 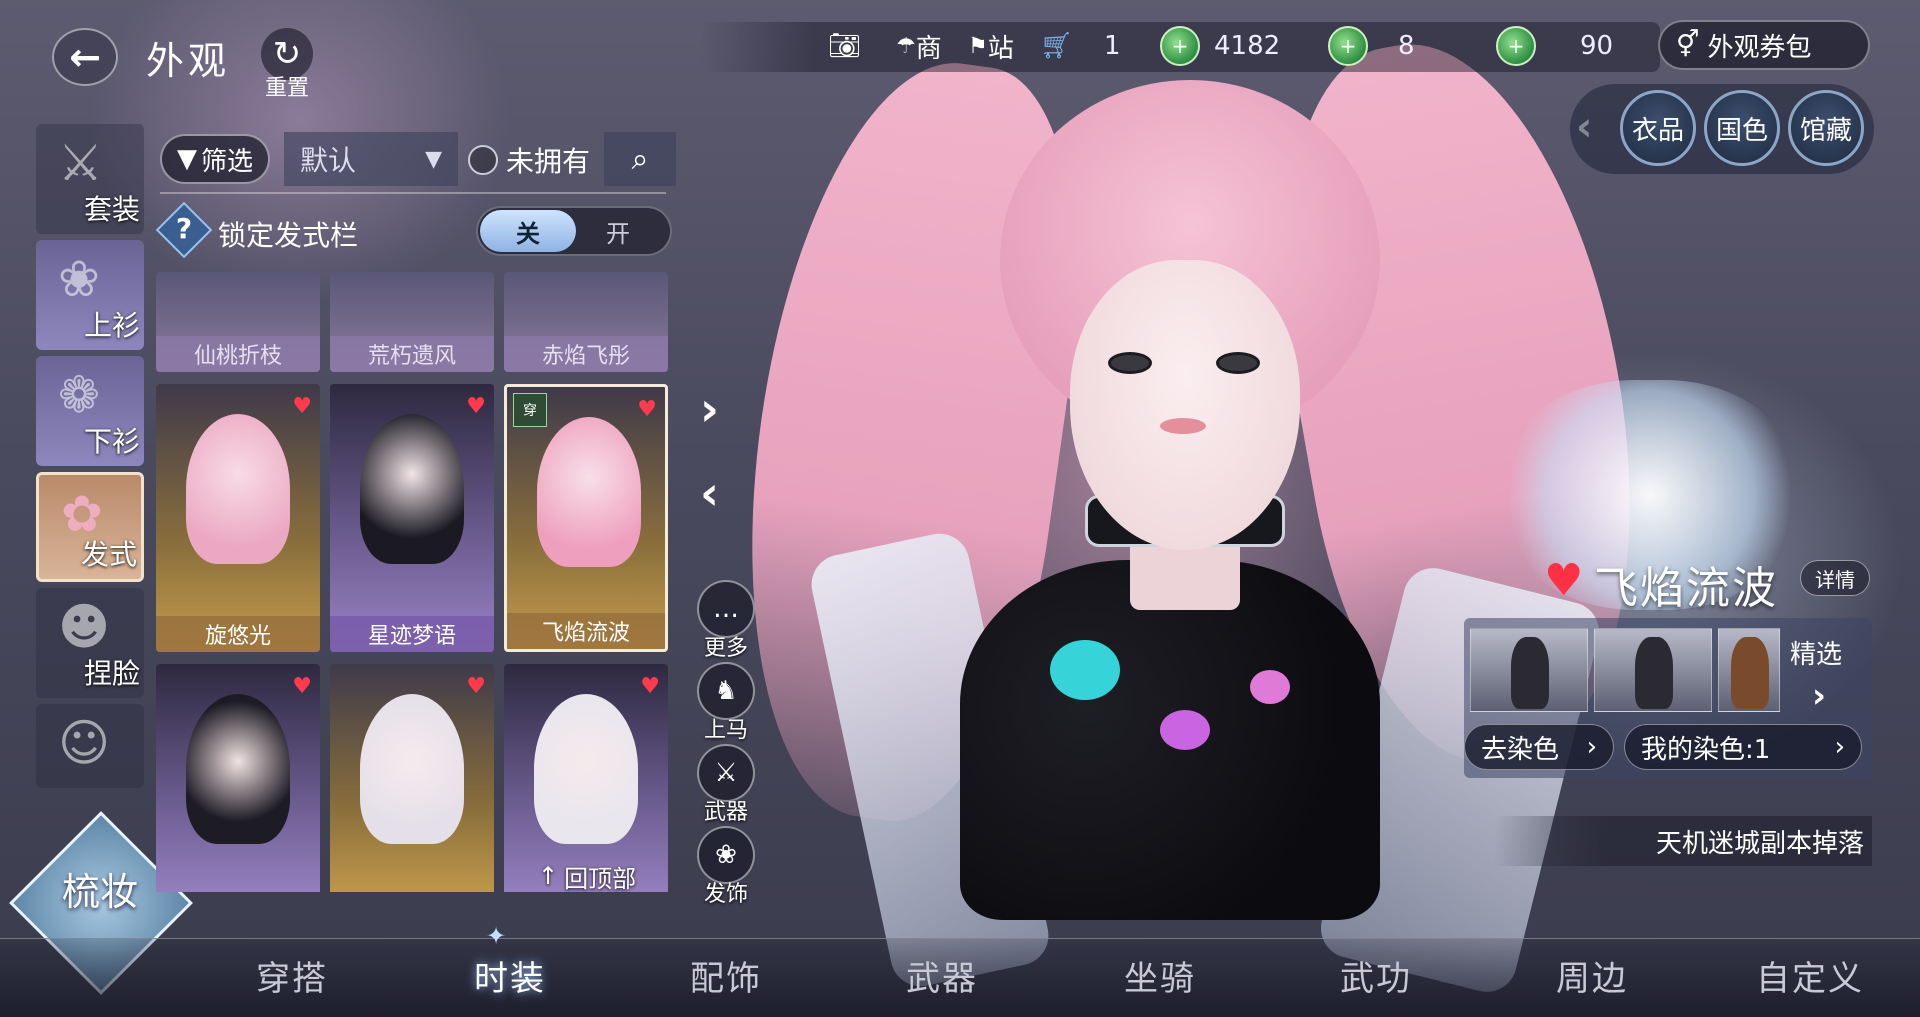 I want to click on back-to-top-label: 回顶部, so click(x=600, y=878).